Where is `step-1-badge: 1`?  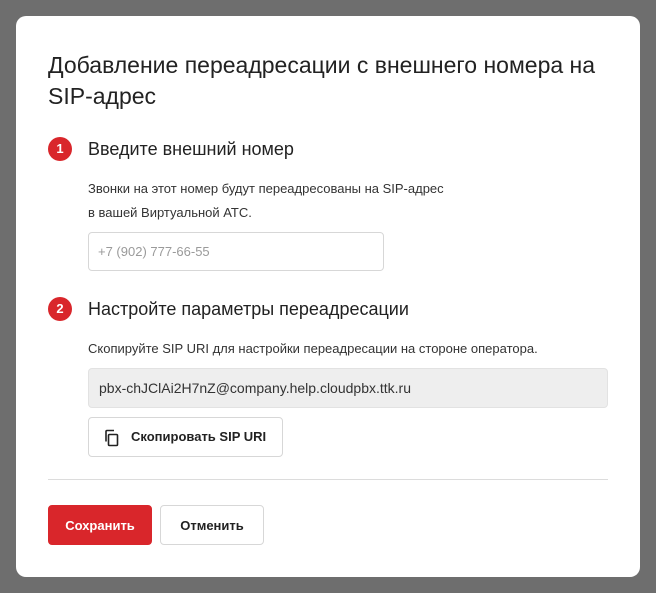
step-1-badge: 1 is located at coordinates (60, 149).